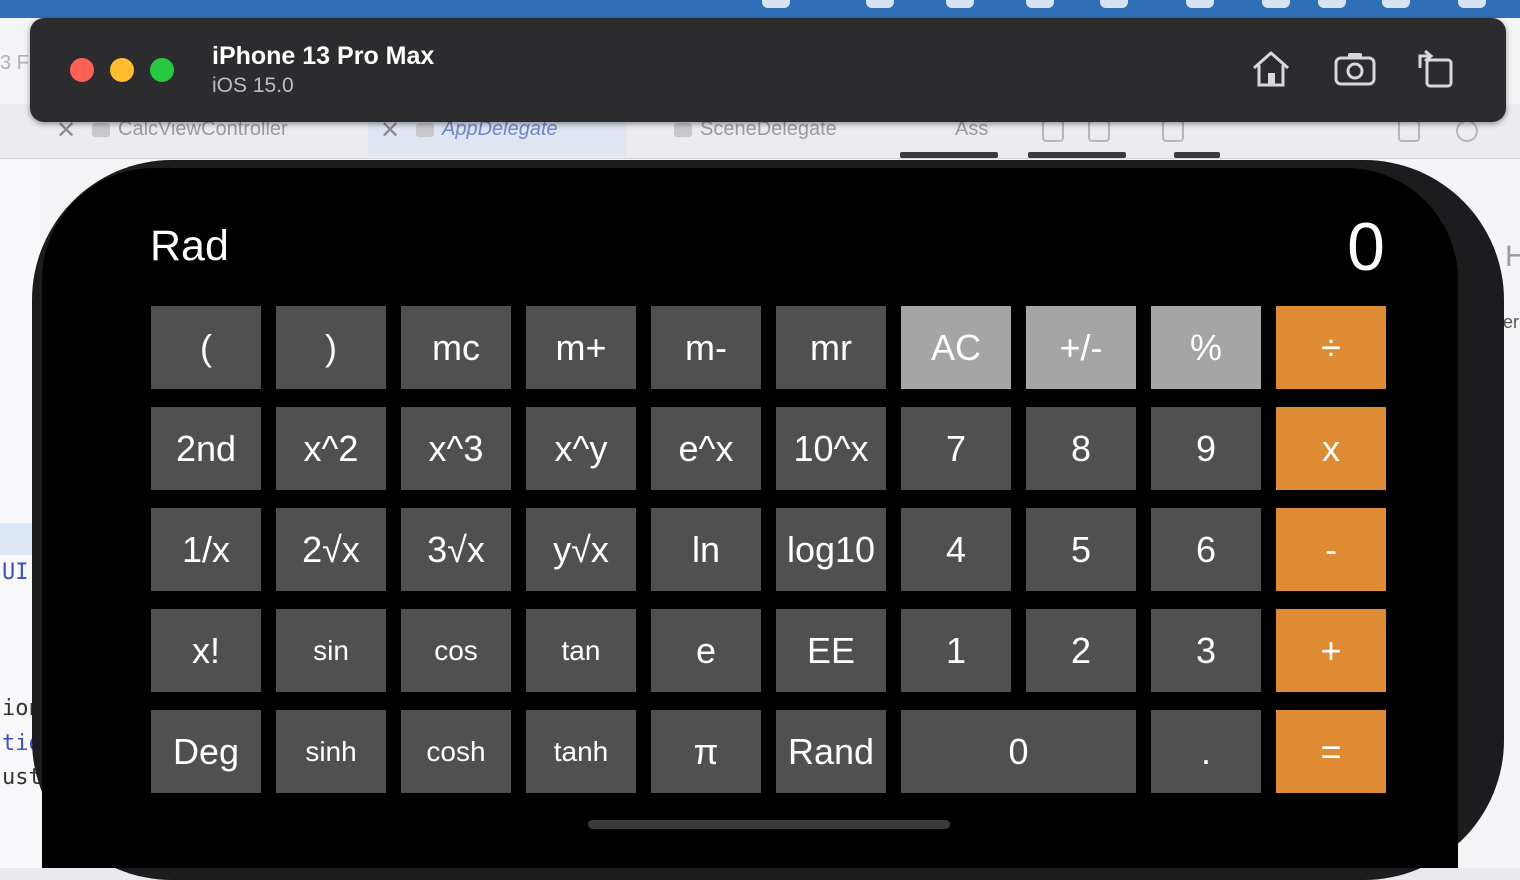 The image size is (1520, 880). I want to click on key-equals: =, so click(1331, 751).